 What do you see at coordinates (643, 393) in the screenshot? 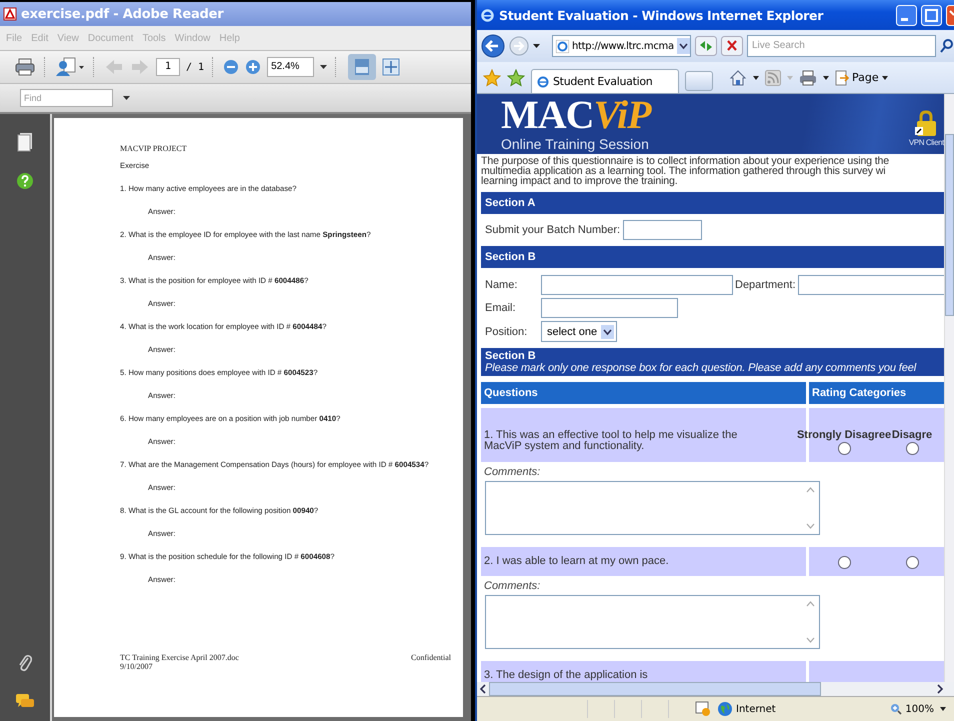
I see `table-header: Questions` at bounding box center [643, 393].